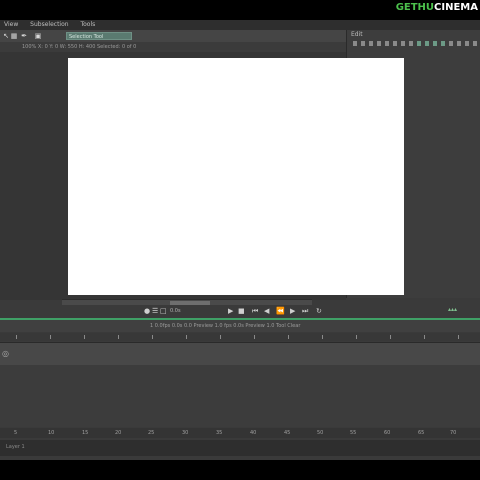 The height and width of the screenshot is (480, 480). What do you see at coordinates (85, 433) in the screenshot?
I see `frame-number: 15` at bounding box center [85, 433].